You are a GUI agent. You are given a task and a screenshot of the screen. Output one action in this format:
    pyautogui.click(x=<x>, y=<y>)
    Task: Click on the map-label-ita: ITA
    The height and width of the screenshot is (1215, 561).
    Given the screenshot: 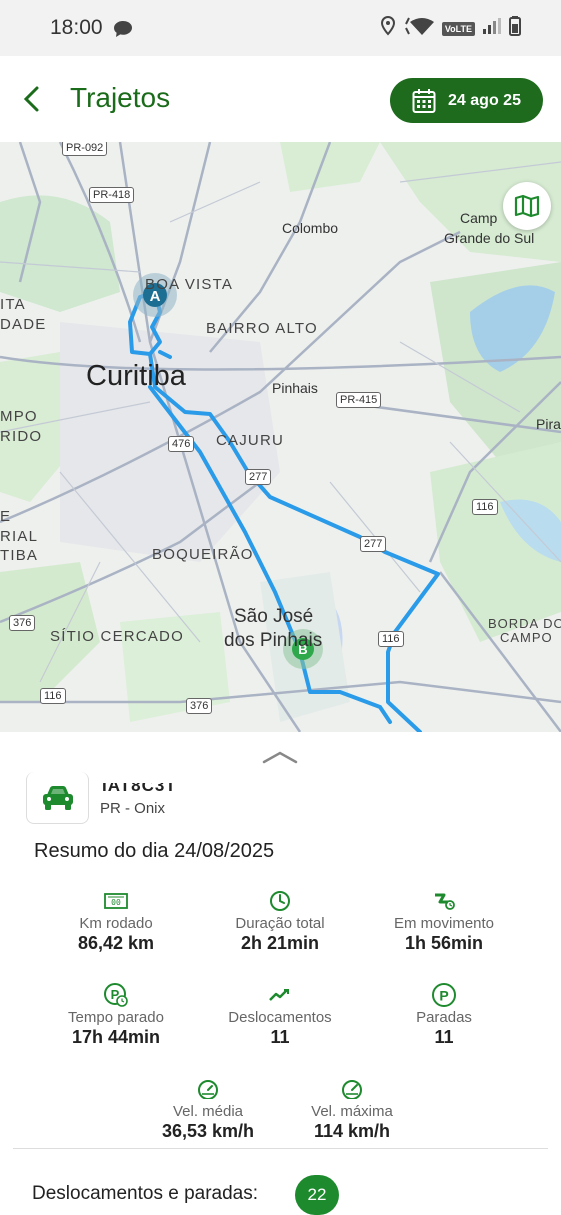 What is the action you would take?
    pyautogui.click(x=13, y=304)
    